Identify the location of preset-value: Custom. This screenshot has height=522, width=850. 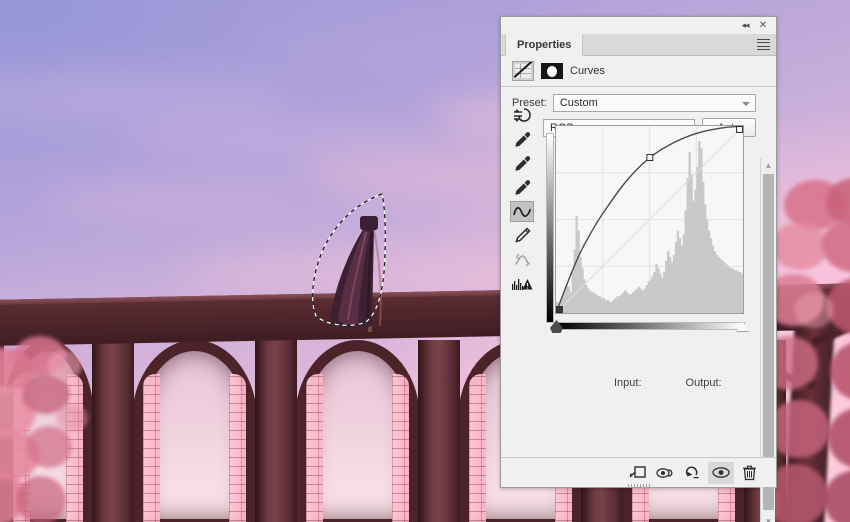
(578, 103).